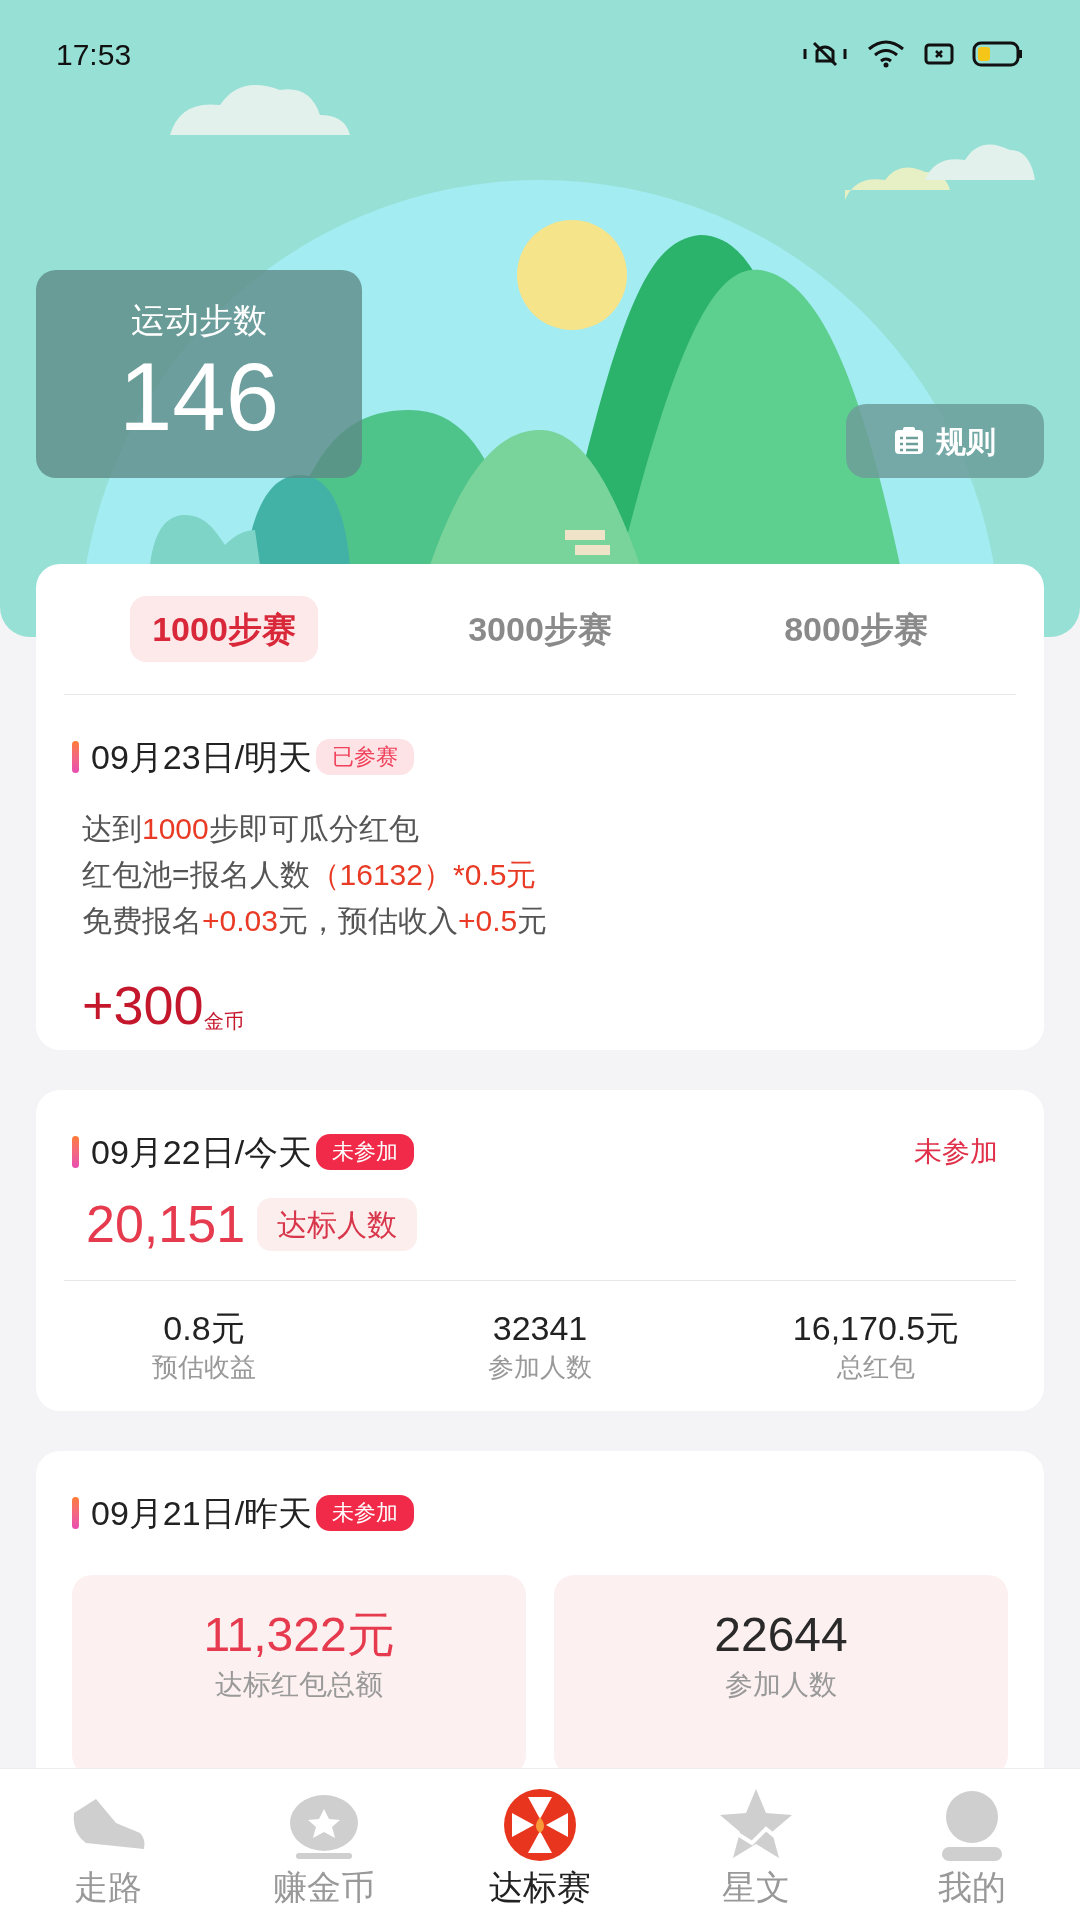 The height and width of the screenshot is (1920, 1080). I want to click on summary-label: 参加人数, so click(781, 1685).